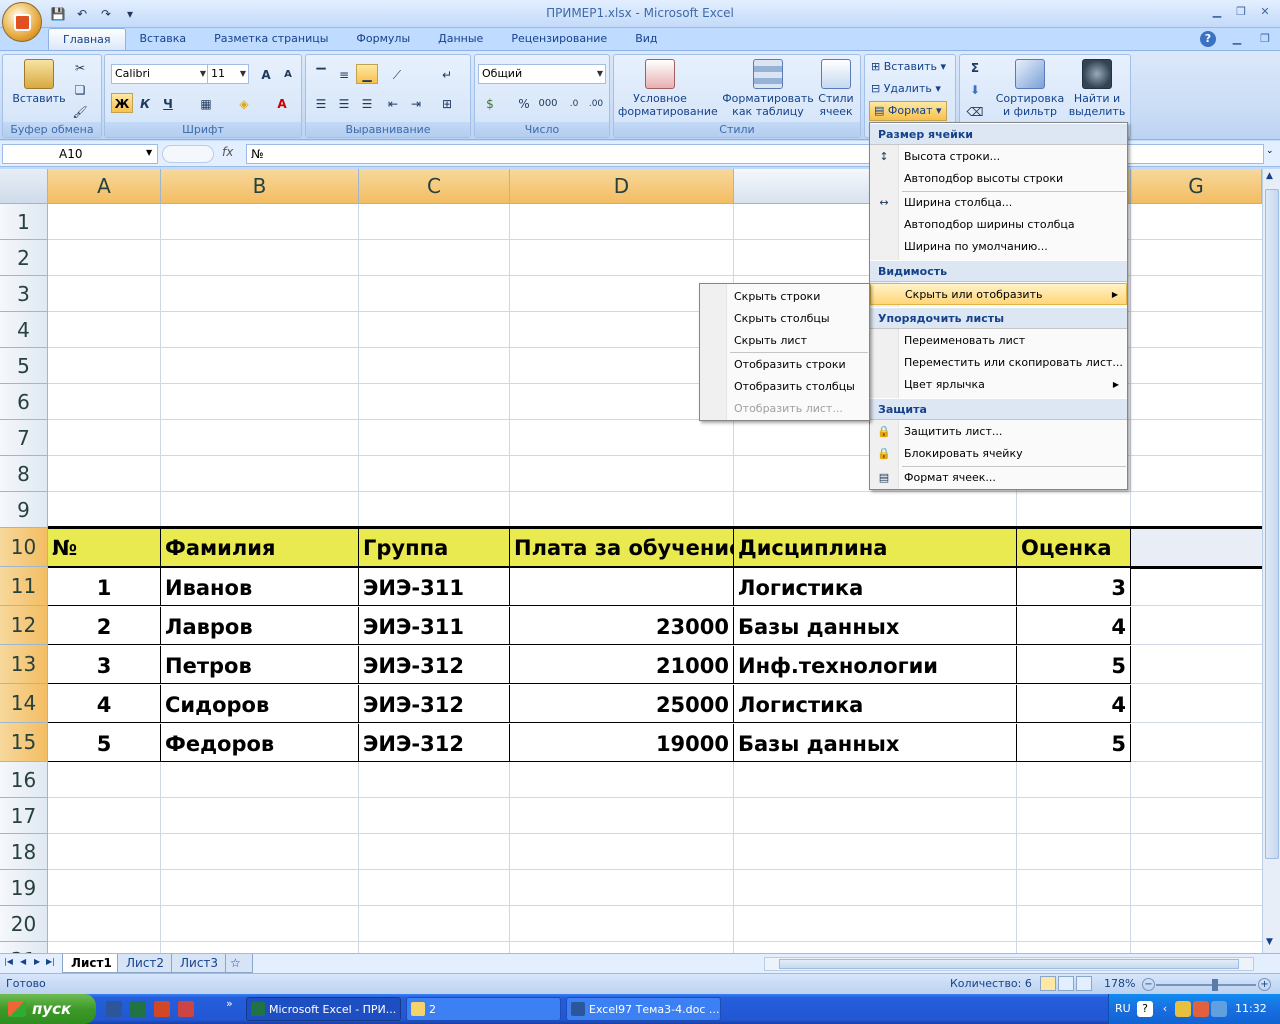 This screenshot has height=1024, width=1280. What do you see at coordinates (1074, 743) in the screenshot?
I see `table-cell: 5` at bounding box center [1074, 743].